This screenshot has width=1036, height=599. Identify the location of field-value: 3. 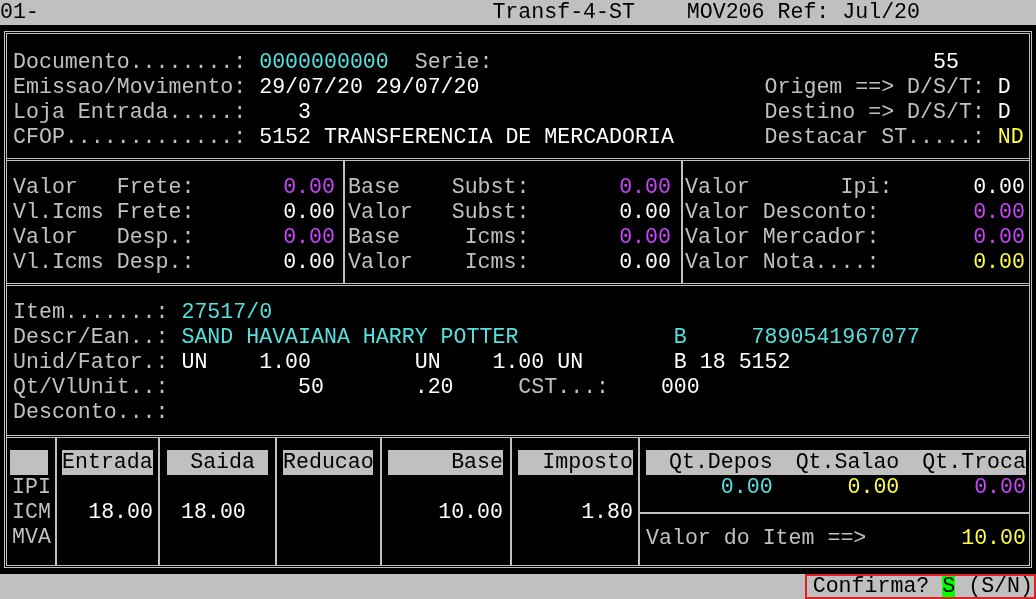
(305, 112).